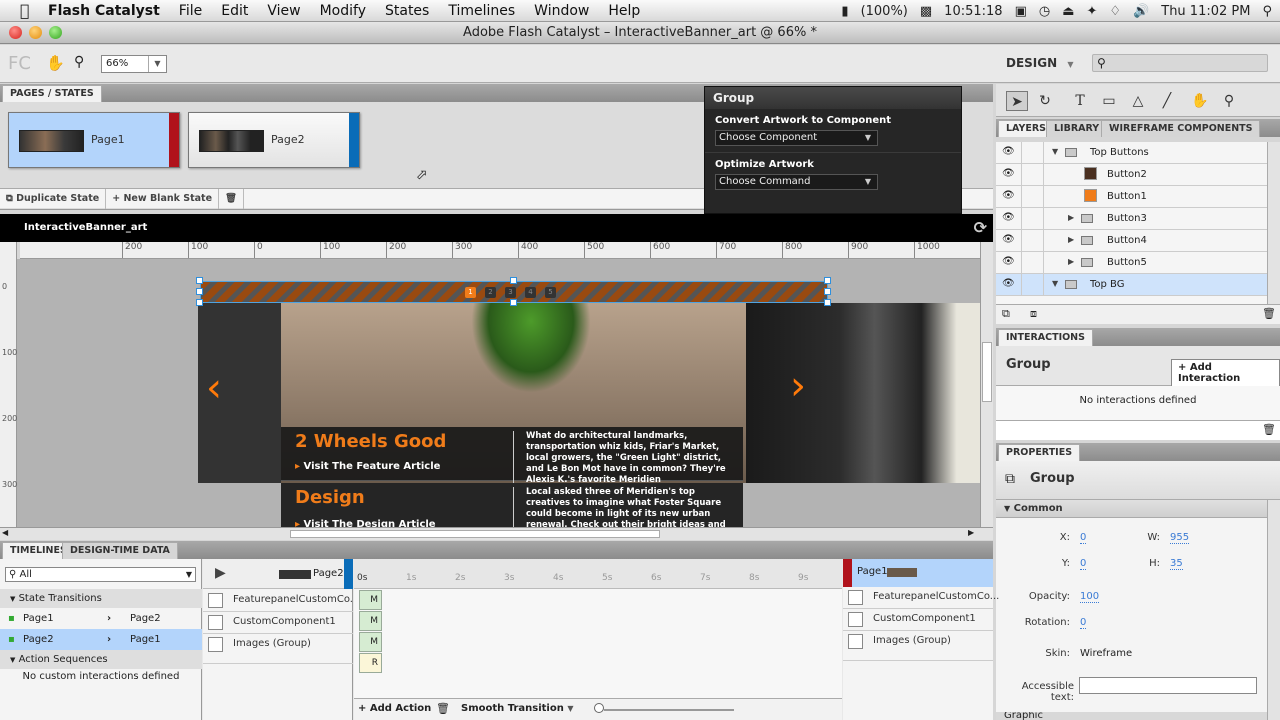  I want to click on y-value: 0, so click(1083, 564).